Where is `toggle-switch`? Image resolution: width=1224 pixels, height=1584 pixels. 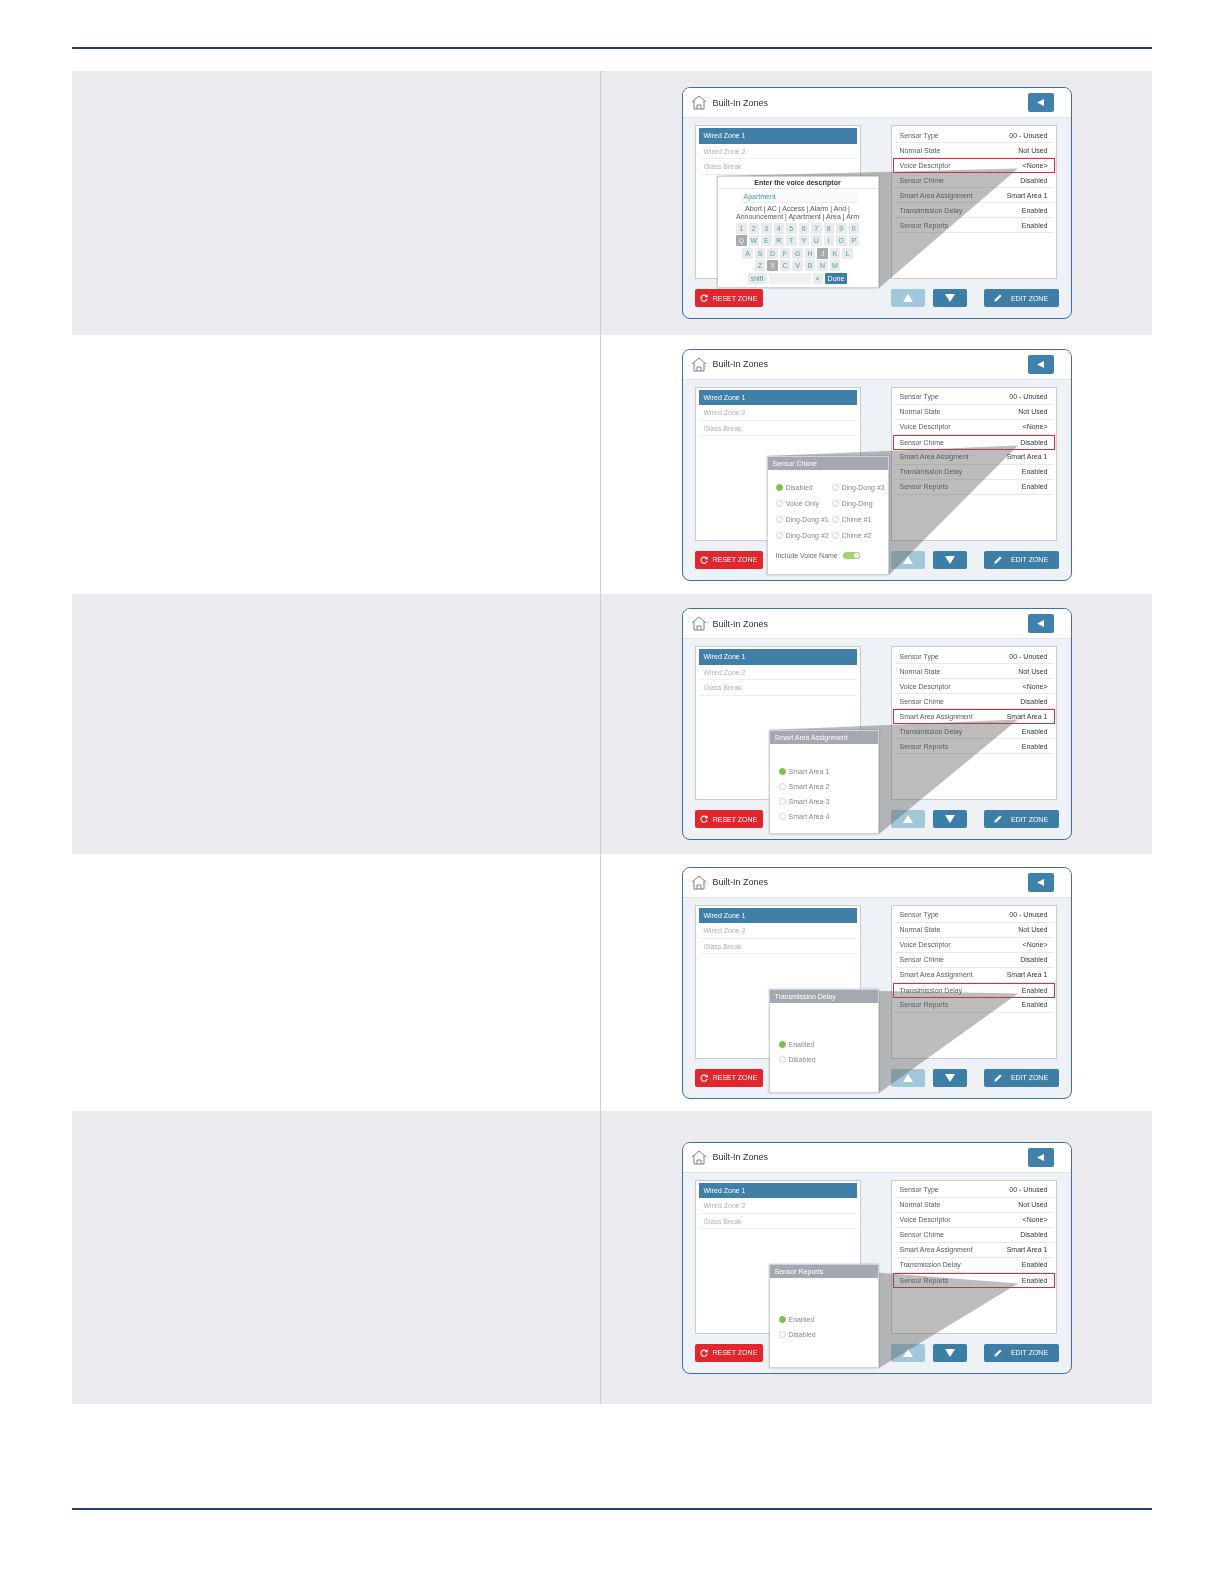 toggle-switch is located at coordinates (851, 555).